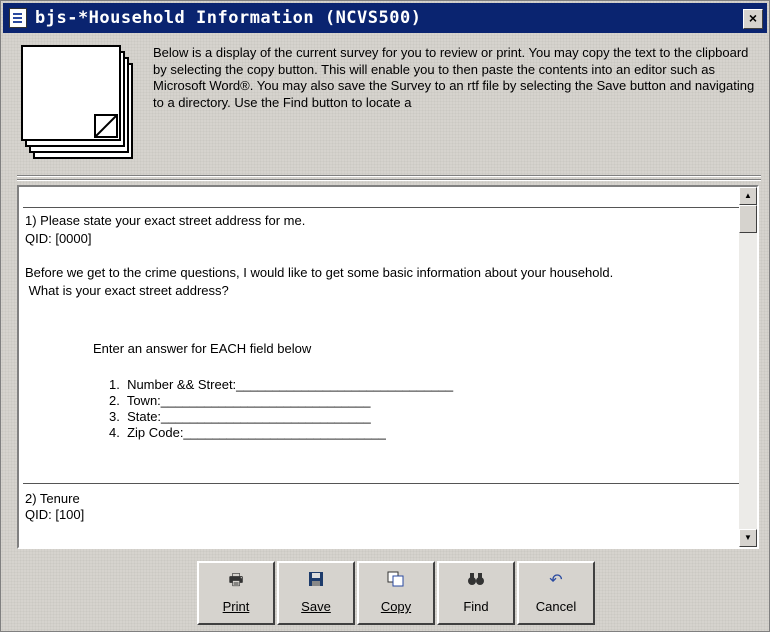 The width and height of the screenshot is (770, 632). What do you see at coordinates (236, 580) in the screenshot?
I see `printer-icon: 🖶` at bounding box center [236, 580].